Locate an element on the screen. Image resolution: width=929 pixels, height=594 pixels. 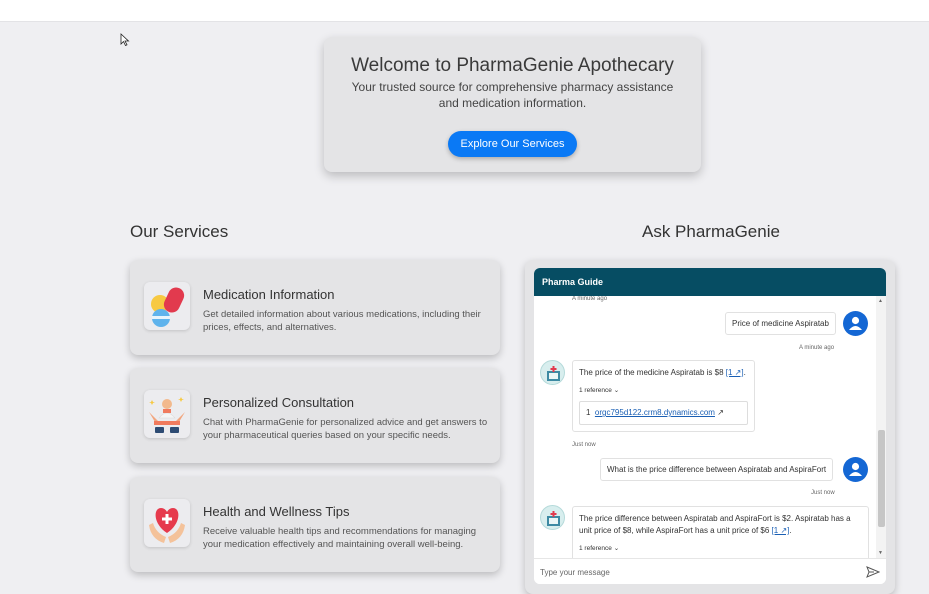
service-title: Medication Information is located at coordinates (269, 294).